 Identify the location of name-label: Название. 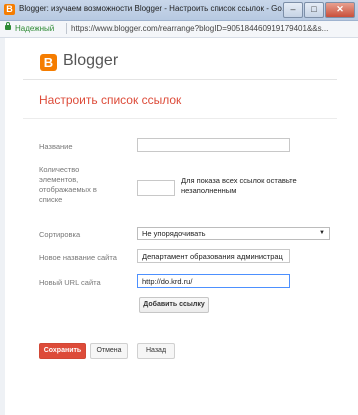
(56, 146).